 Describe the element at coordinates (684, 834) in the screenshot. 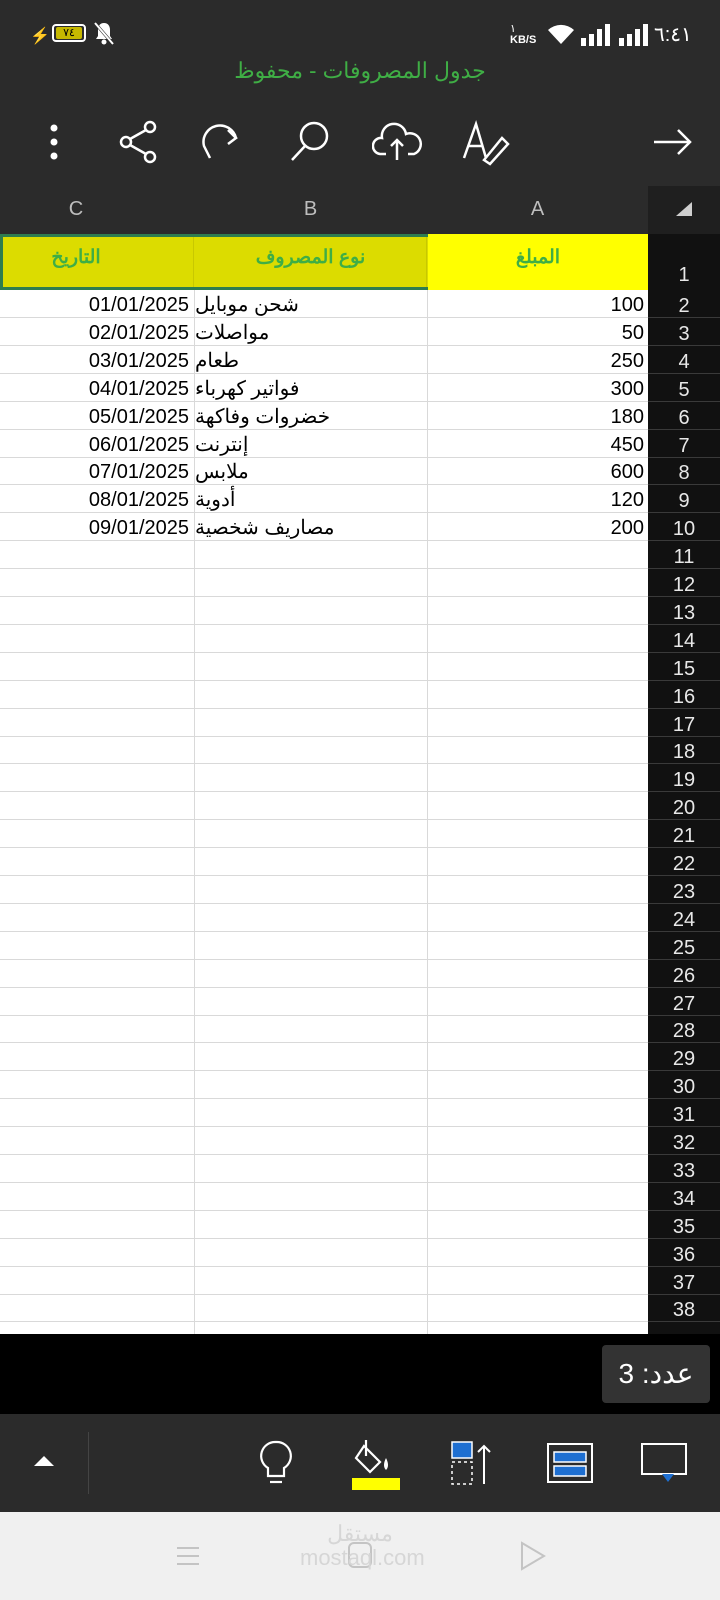

I see `row-number: 21` at that location.